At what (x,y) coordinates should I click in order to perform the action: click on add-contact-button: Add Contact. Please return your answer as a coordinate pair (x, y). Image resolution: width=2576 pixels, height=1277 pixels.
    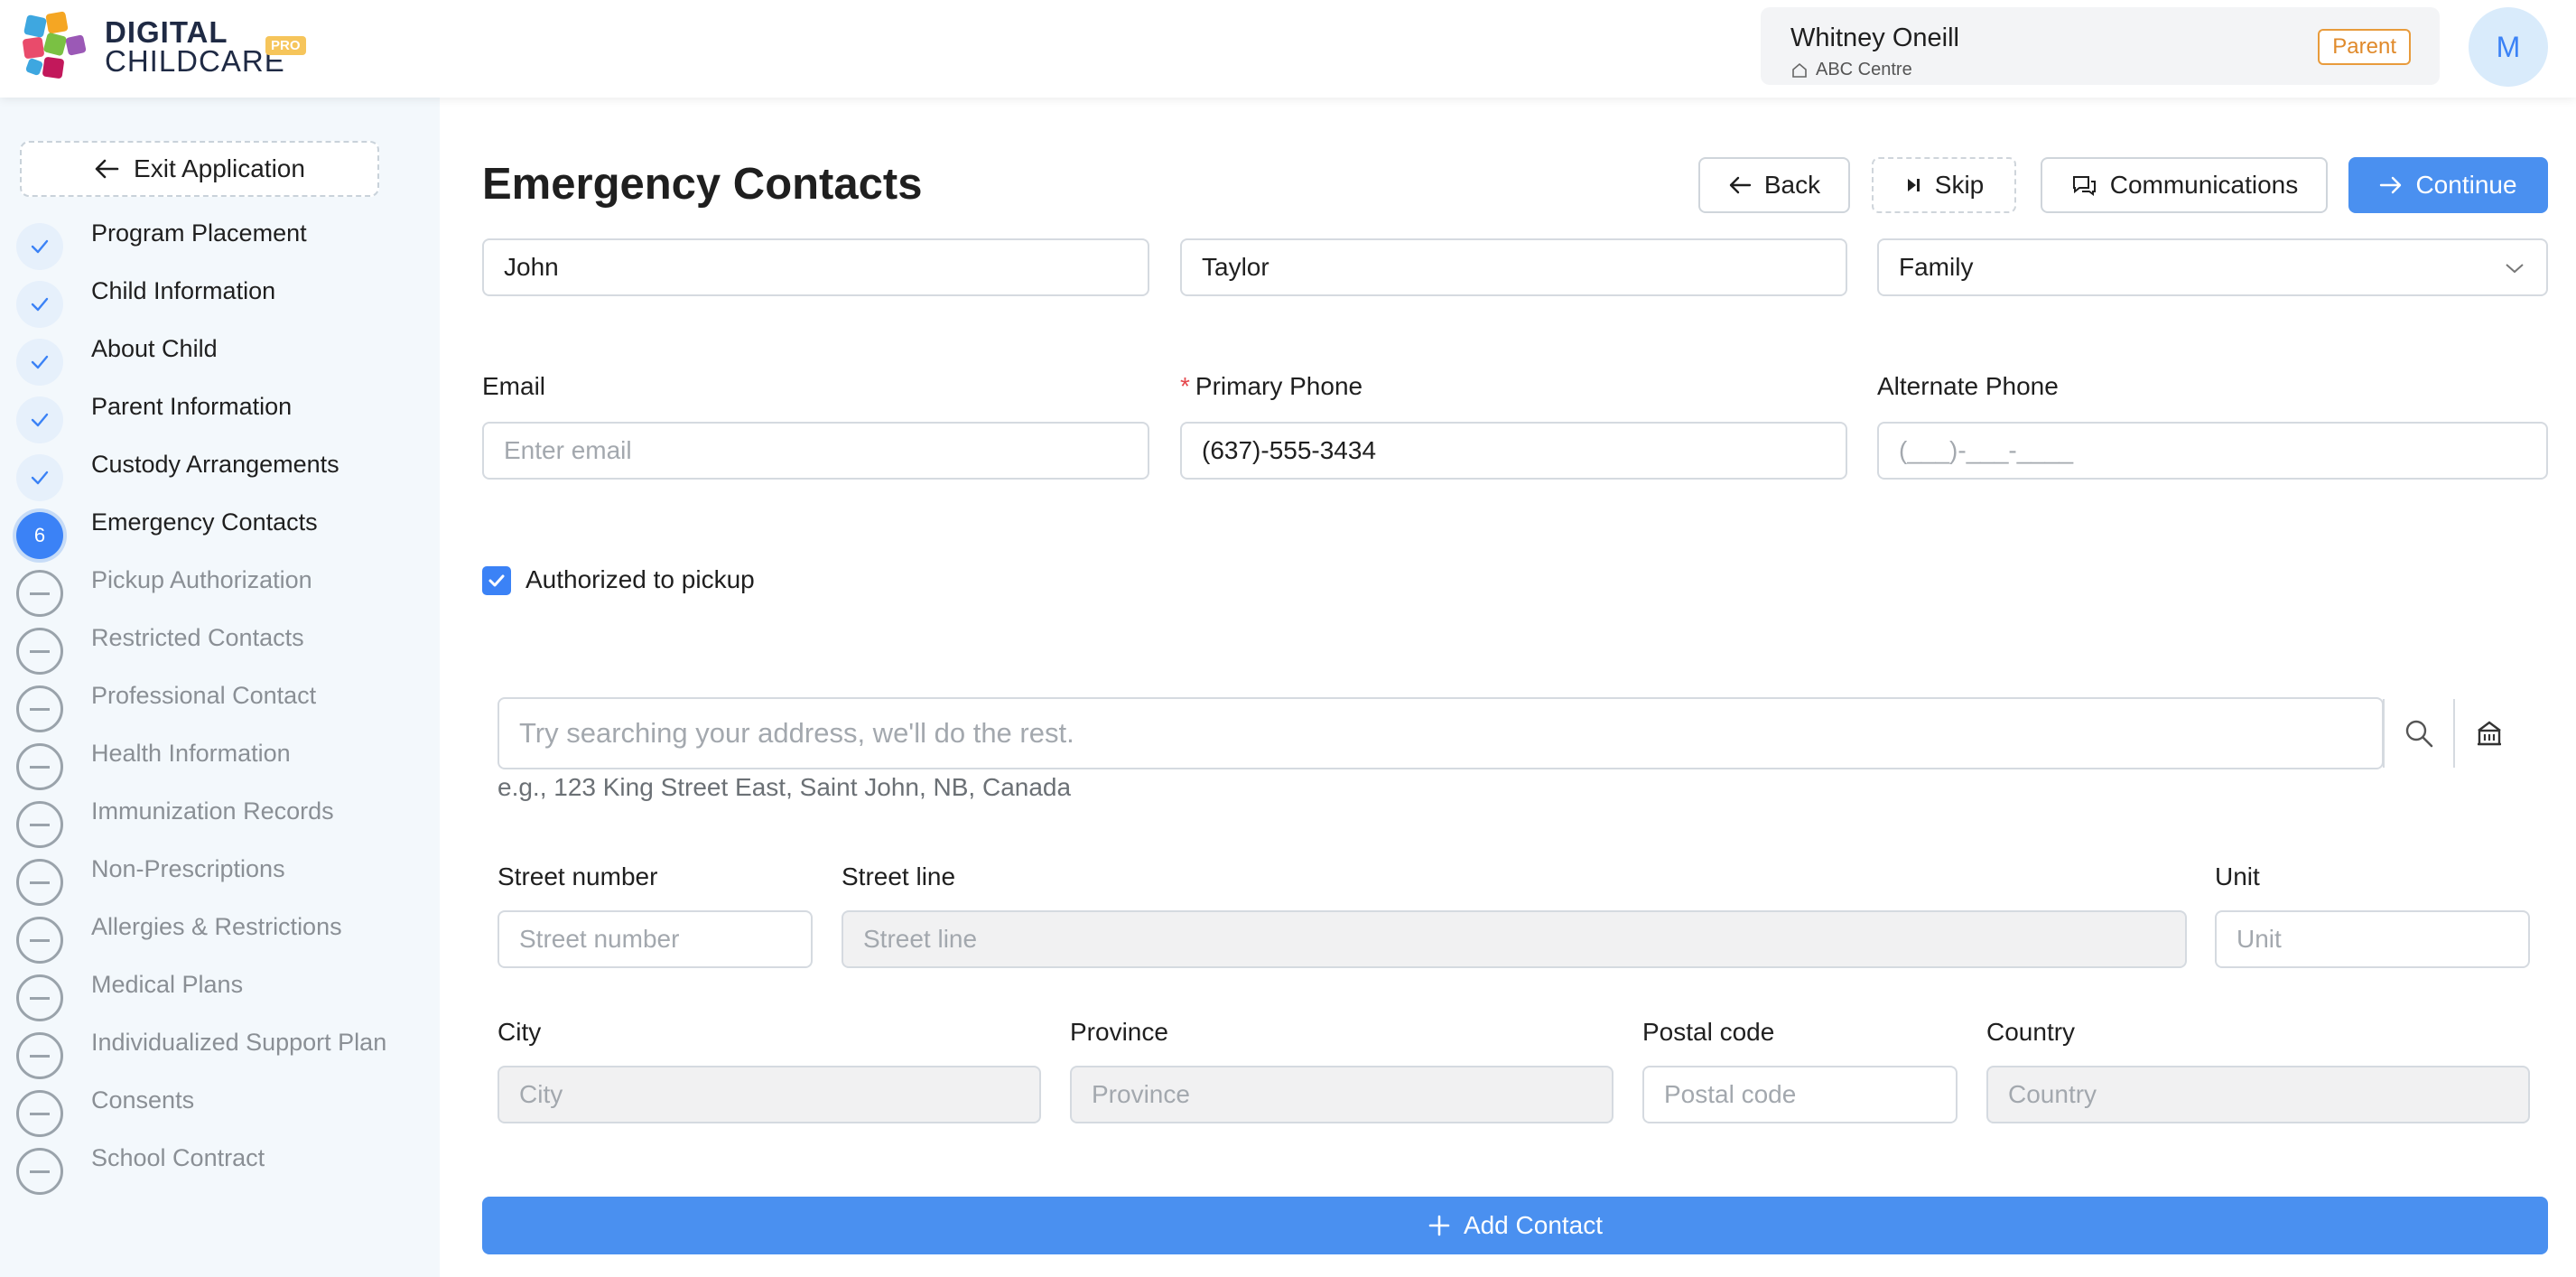
    Looking at the image, I should click on (1515, 1225).